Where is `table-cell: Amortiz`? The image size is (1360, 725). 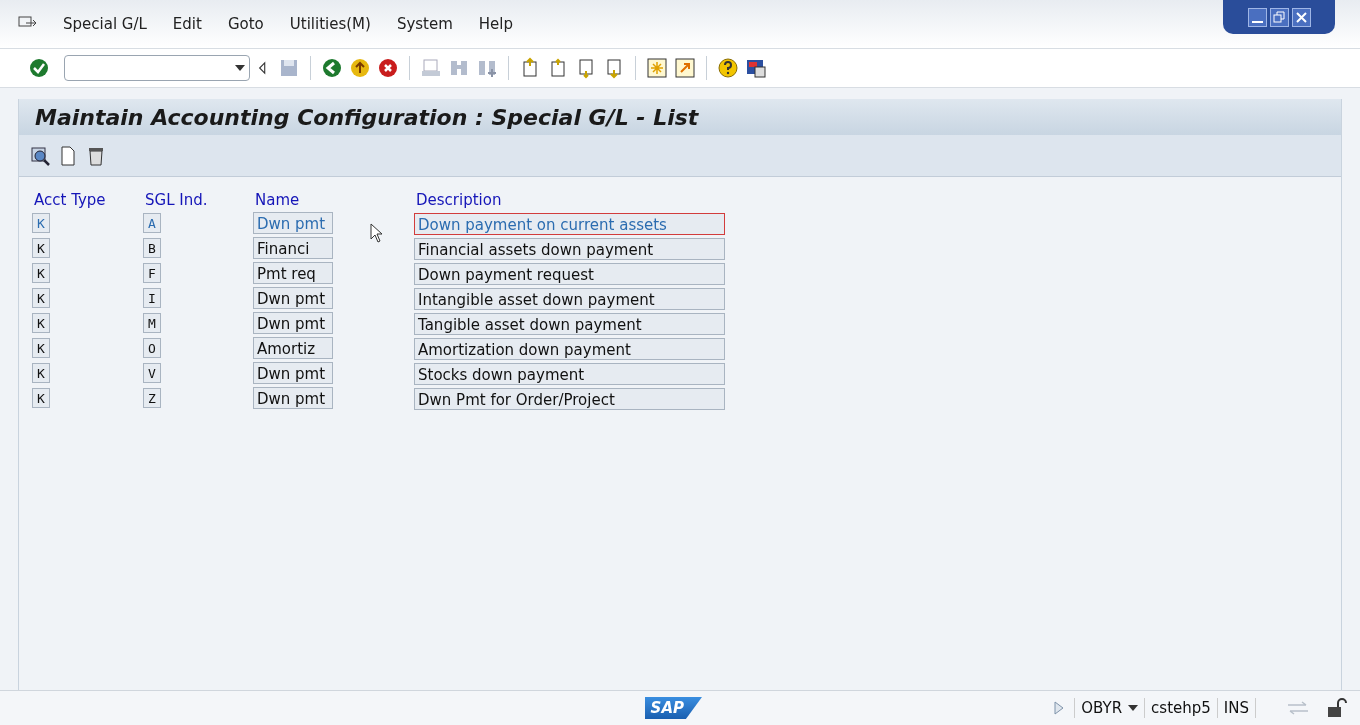 table-cell: Amortiz is located at coordinates (293, 347).